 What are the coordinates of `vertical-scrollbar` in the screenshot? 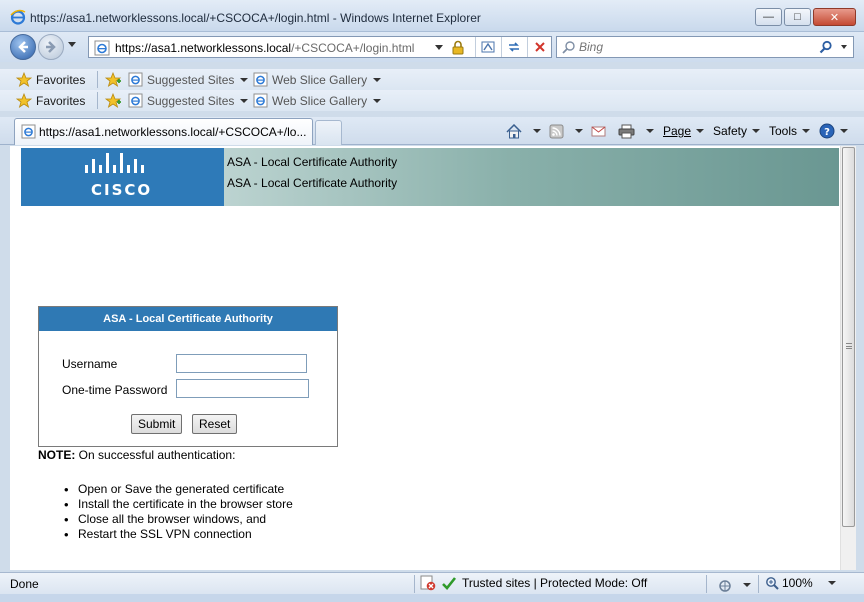 It's located at (848, 358).